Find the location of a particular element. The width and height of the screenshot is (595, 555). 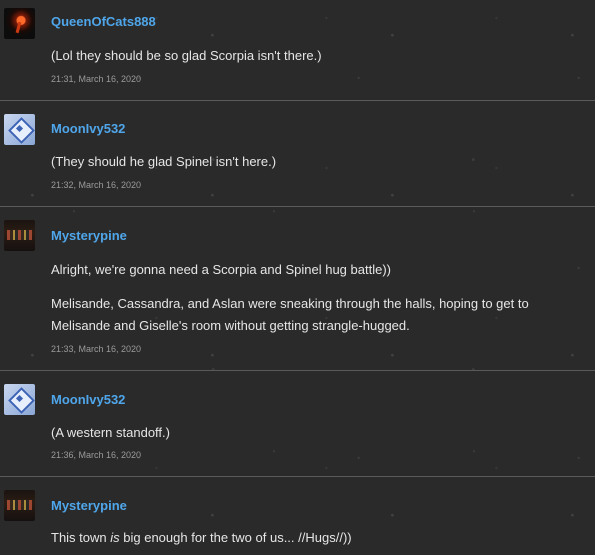

comment-text: (A western standoff.) is located at coordinates (110, 432).